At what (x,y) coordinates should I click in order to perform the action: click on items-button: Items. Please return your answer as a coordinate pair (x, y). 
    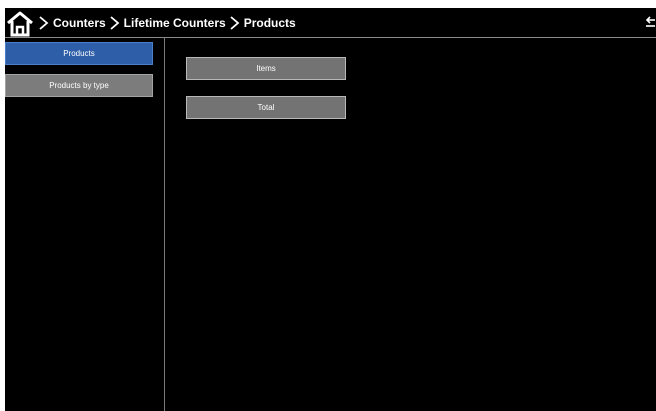
    Looking at the image, I should click on (266, 68).